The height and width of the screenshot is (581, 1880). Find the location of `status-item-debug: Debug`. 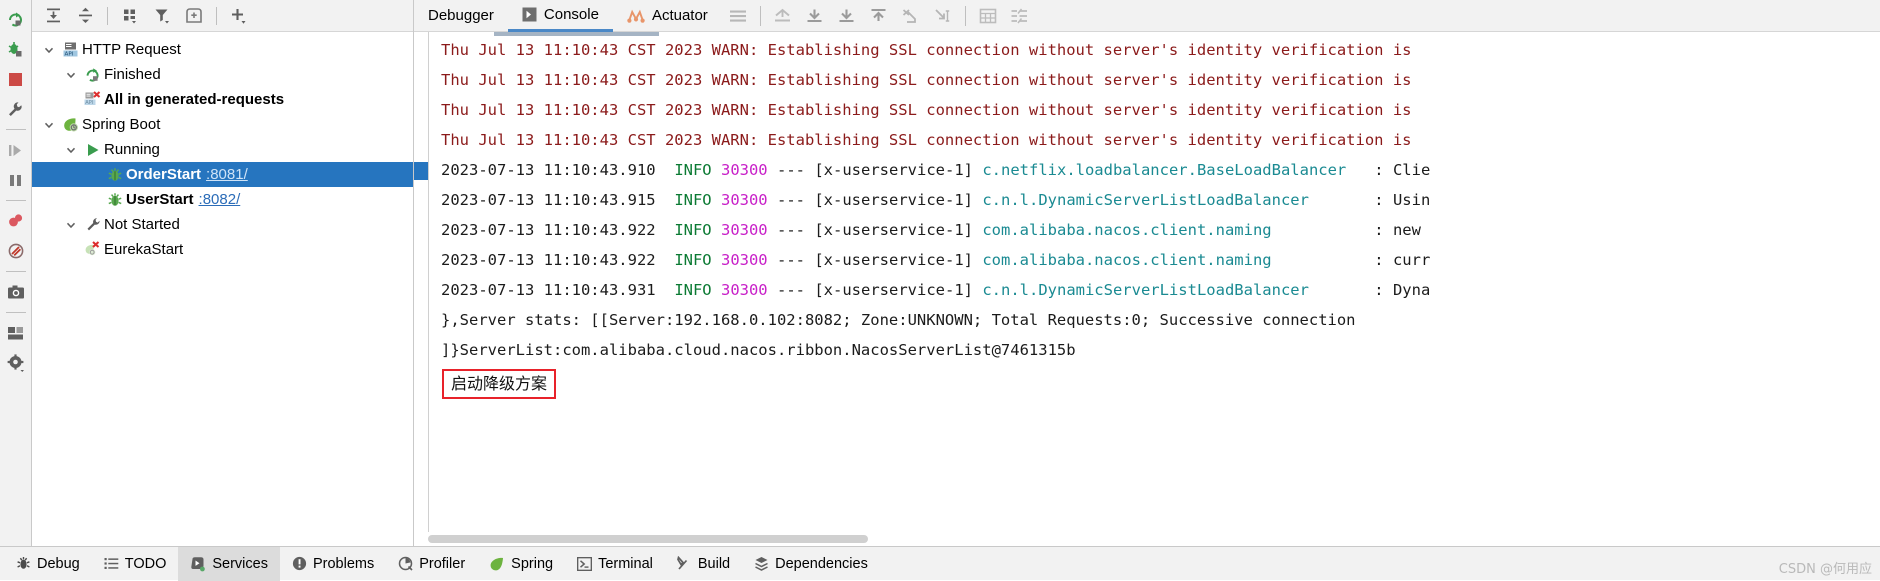

status-item-debug: Debug is located at coordinates (48, 564).